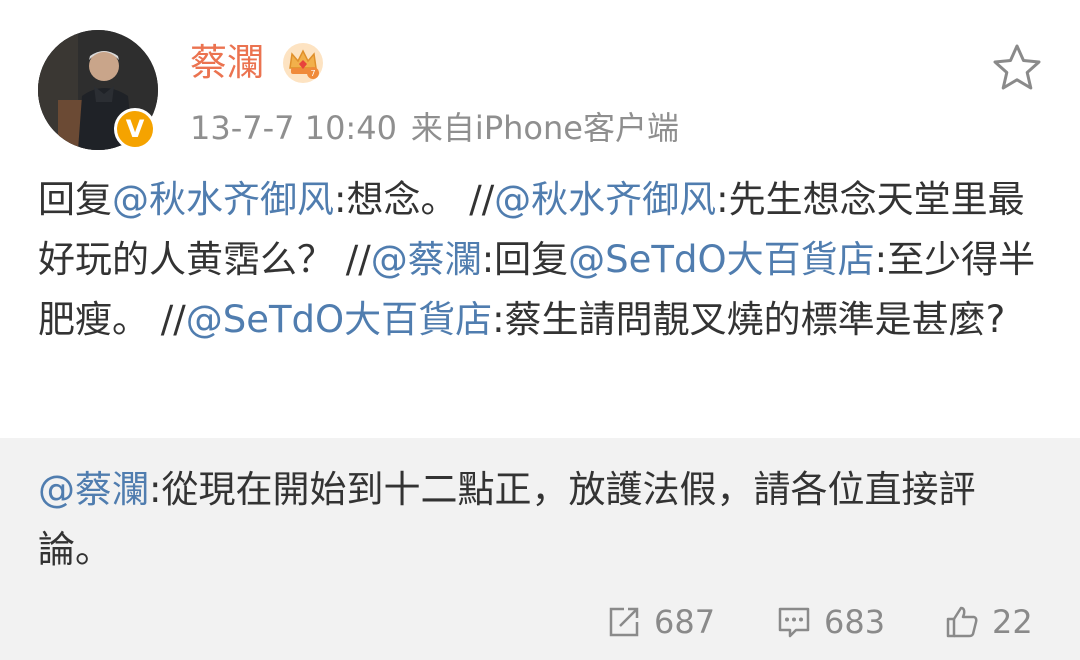 Image resolution: width=1080 pixels, height=660 pixels. I want to click on post-text-segment: 回复, so click(75, 199).